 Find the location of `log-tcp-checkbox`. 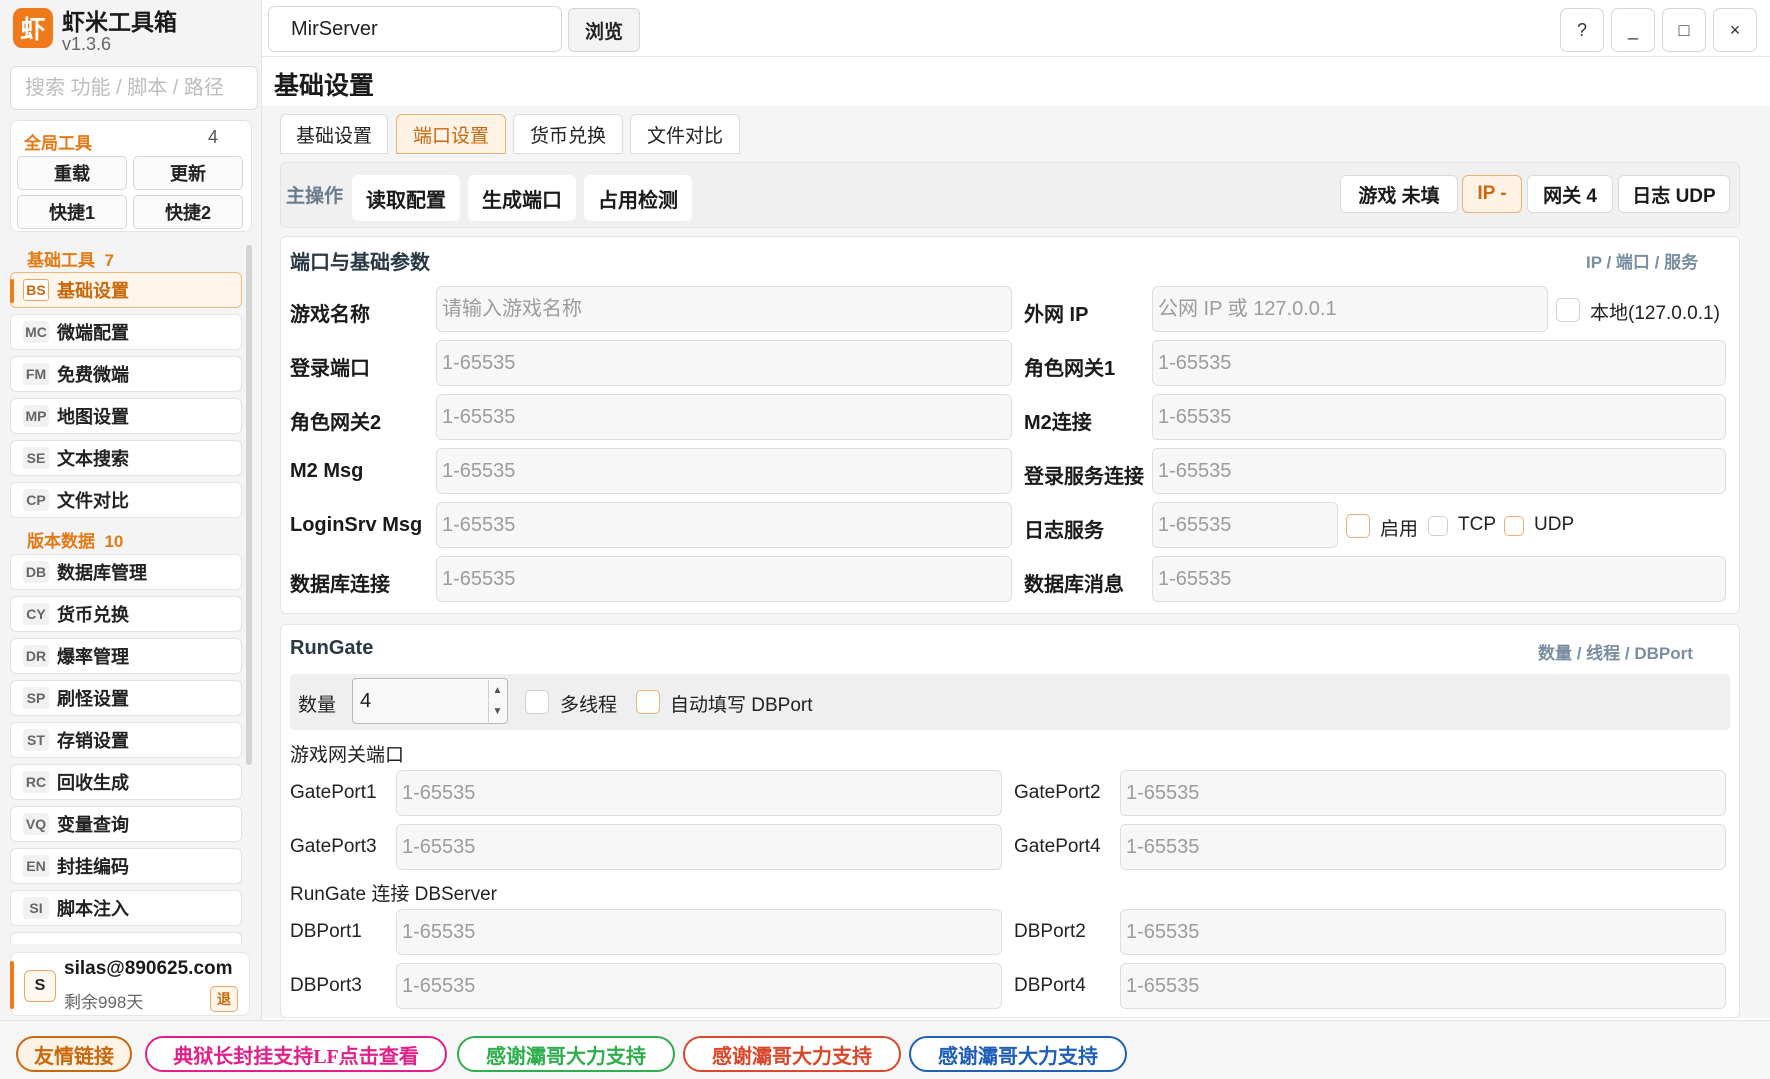

log-tcp-checkbox is located at coordinates (1438, 526).